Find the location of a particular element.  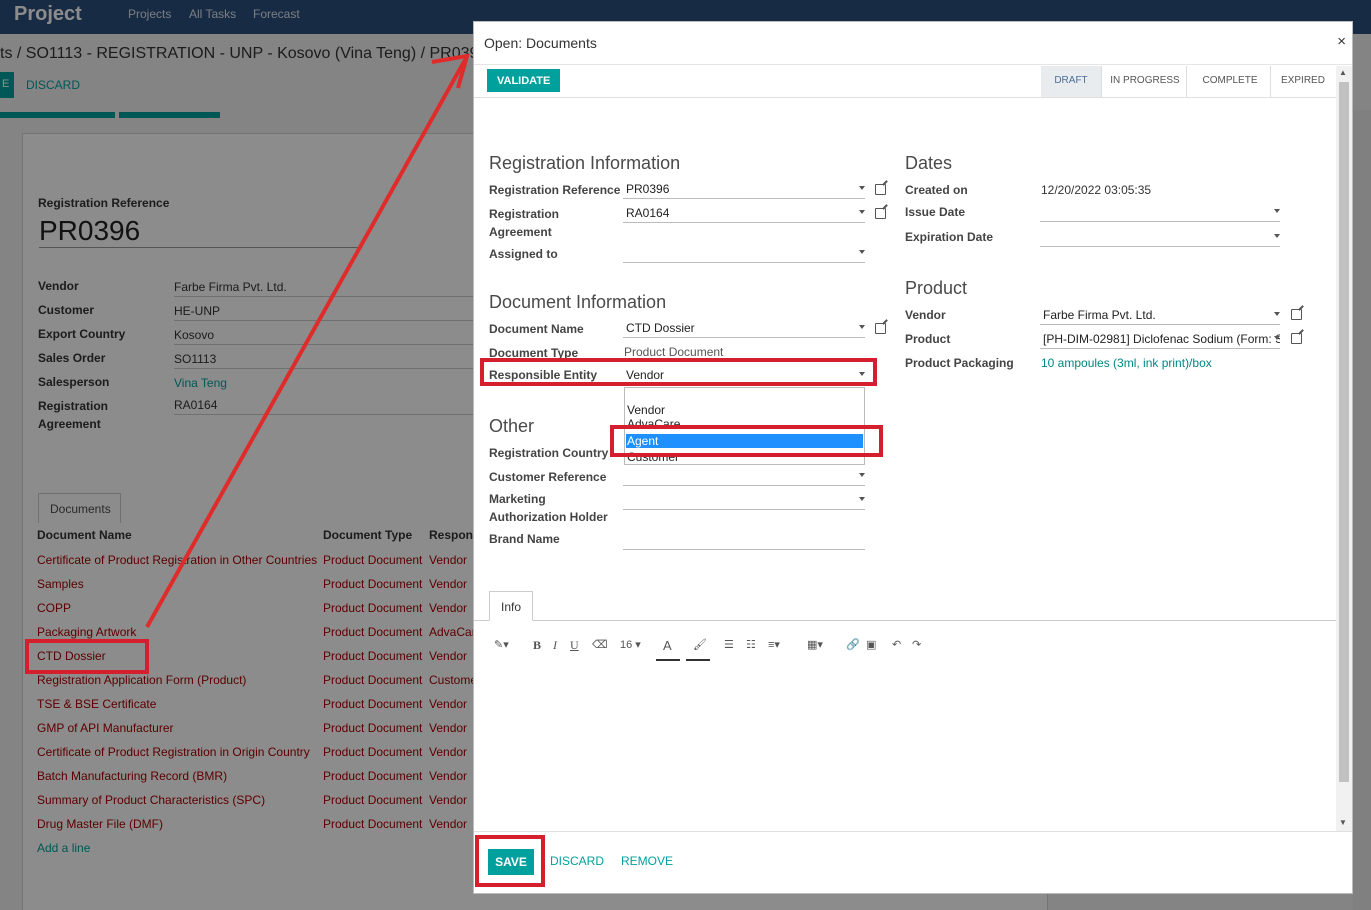

registration-reference-field: PR0396 is located at coordinates (744, 189).